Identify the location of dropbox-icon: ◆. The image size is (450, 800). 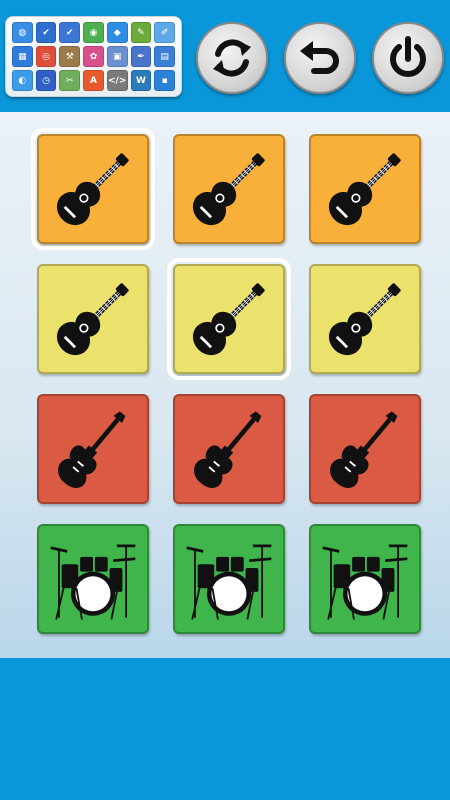
(117, 32).